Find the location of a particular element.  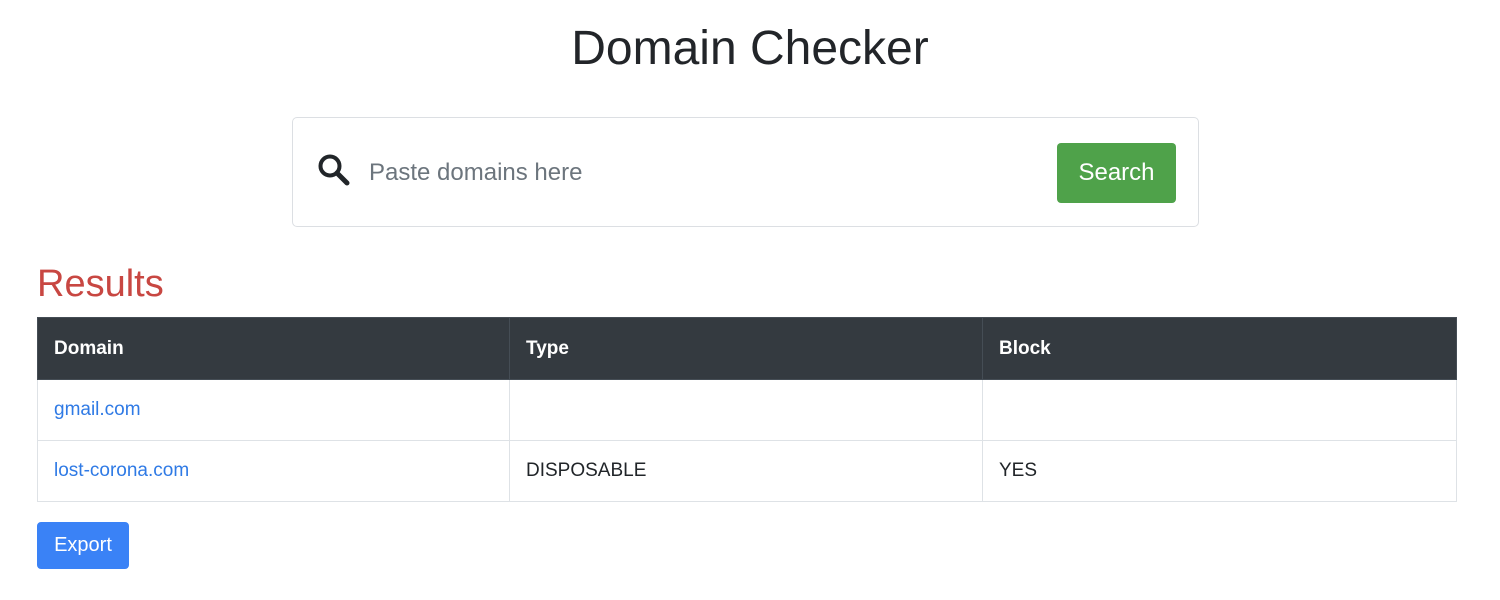

search-icon is located at coordinates (334, 170).